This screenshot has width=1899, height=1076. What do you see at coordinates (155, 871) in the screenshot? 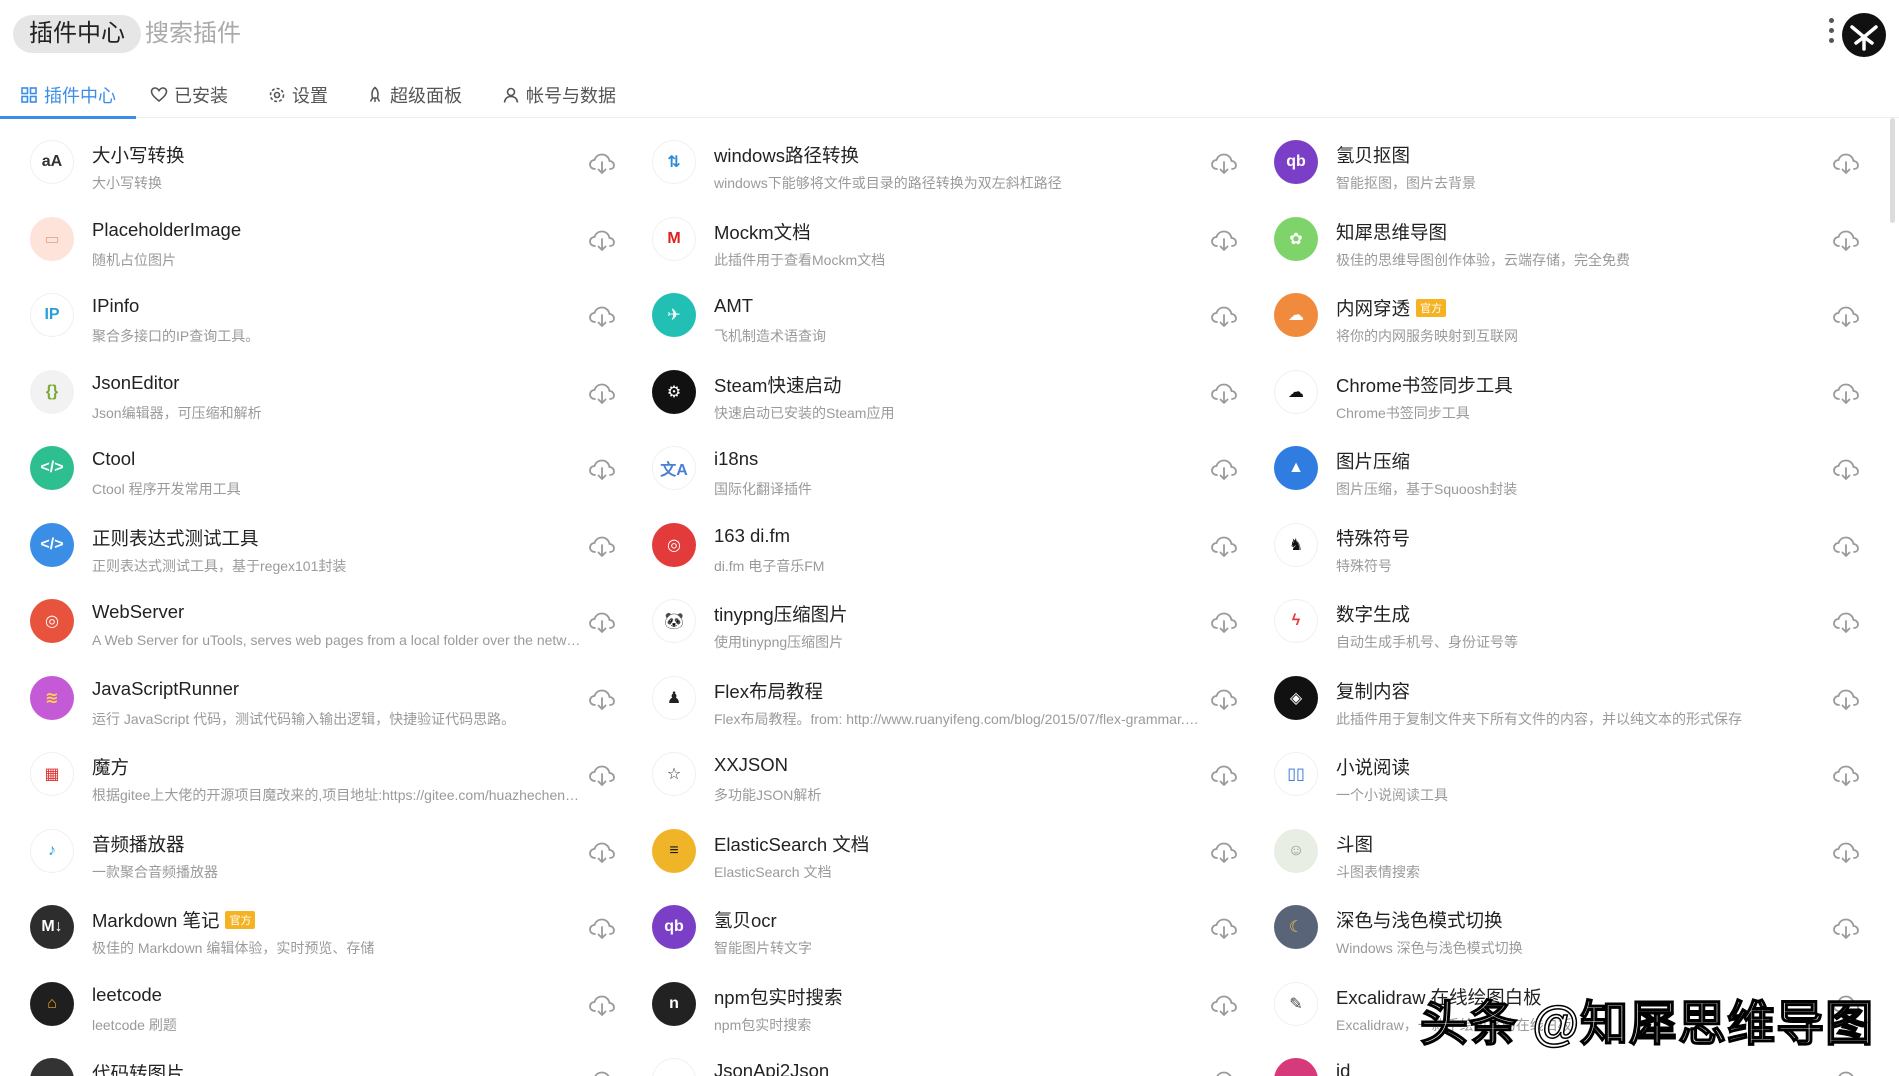
I see `plugin-description: 一款聚合音频播放器` at bounding box center [155, 871].